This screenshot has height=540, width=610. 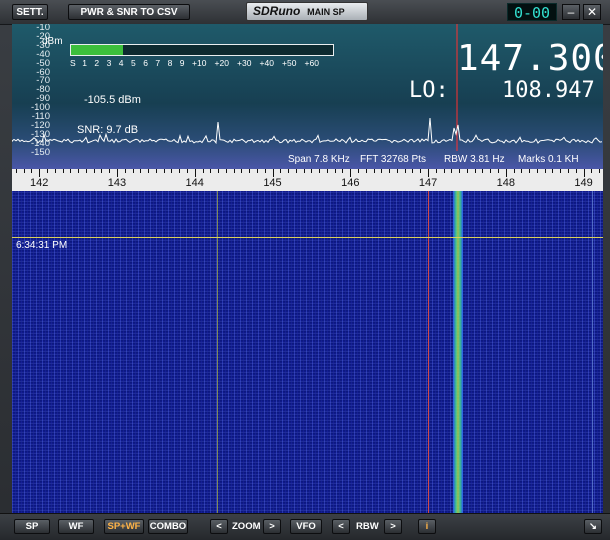 I want to click on axis-tick-label: 145, so click(x=272, y=183).